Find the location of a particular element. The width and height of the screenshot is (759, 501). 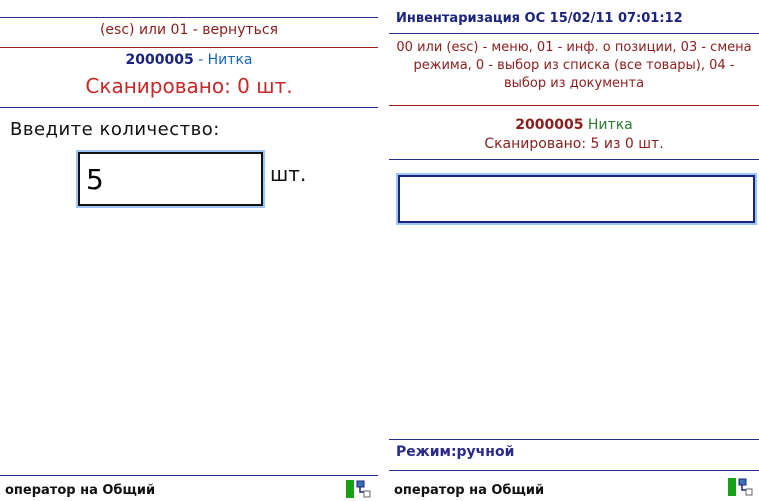

quantity-prompt: Введите количество: is located at coordinates (115, 129).